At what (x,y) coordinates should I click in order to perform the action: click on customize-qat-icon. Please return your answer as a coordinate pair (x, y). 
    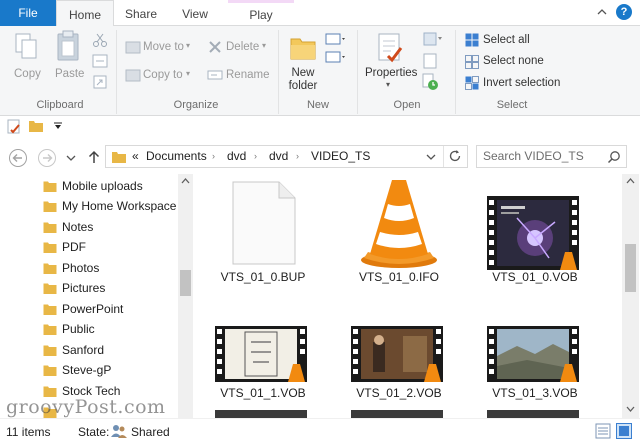
    Looking at the image, I should click on (58, 126).